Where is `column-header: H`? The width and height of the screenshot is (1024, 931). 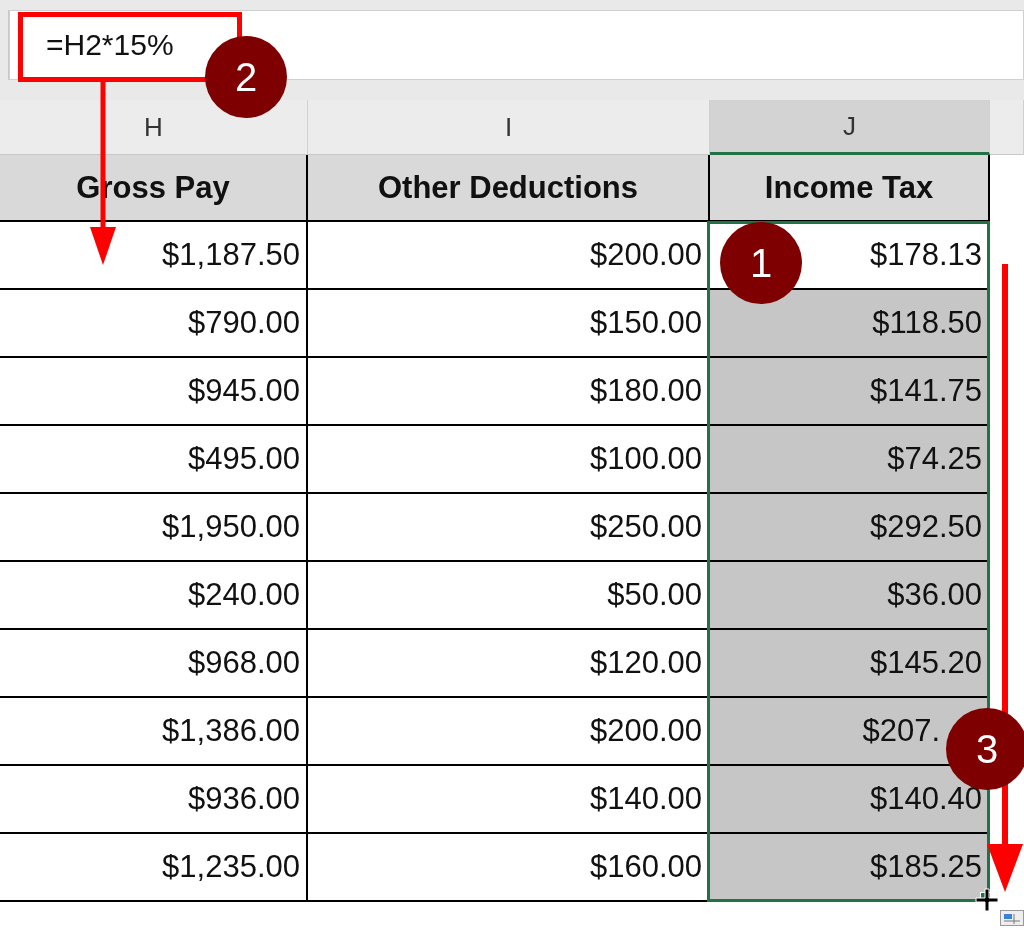 column-header: H is located at coordinates (154, 127).